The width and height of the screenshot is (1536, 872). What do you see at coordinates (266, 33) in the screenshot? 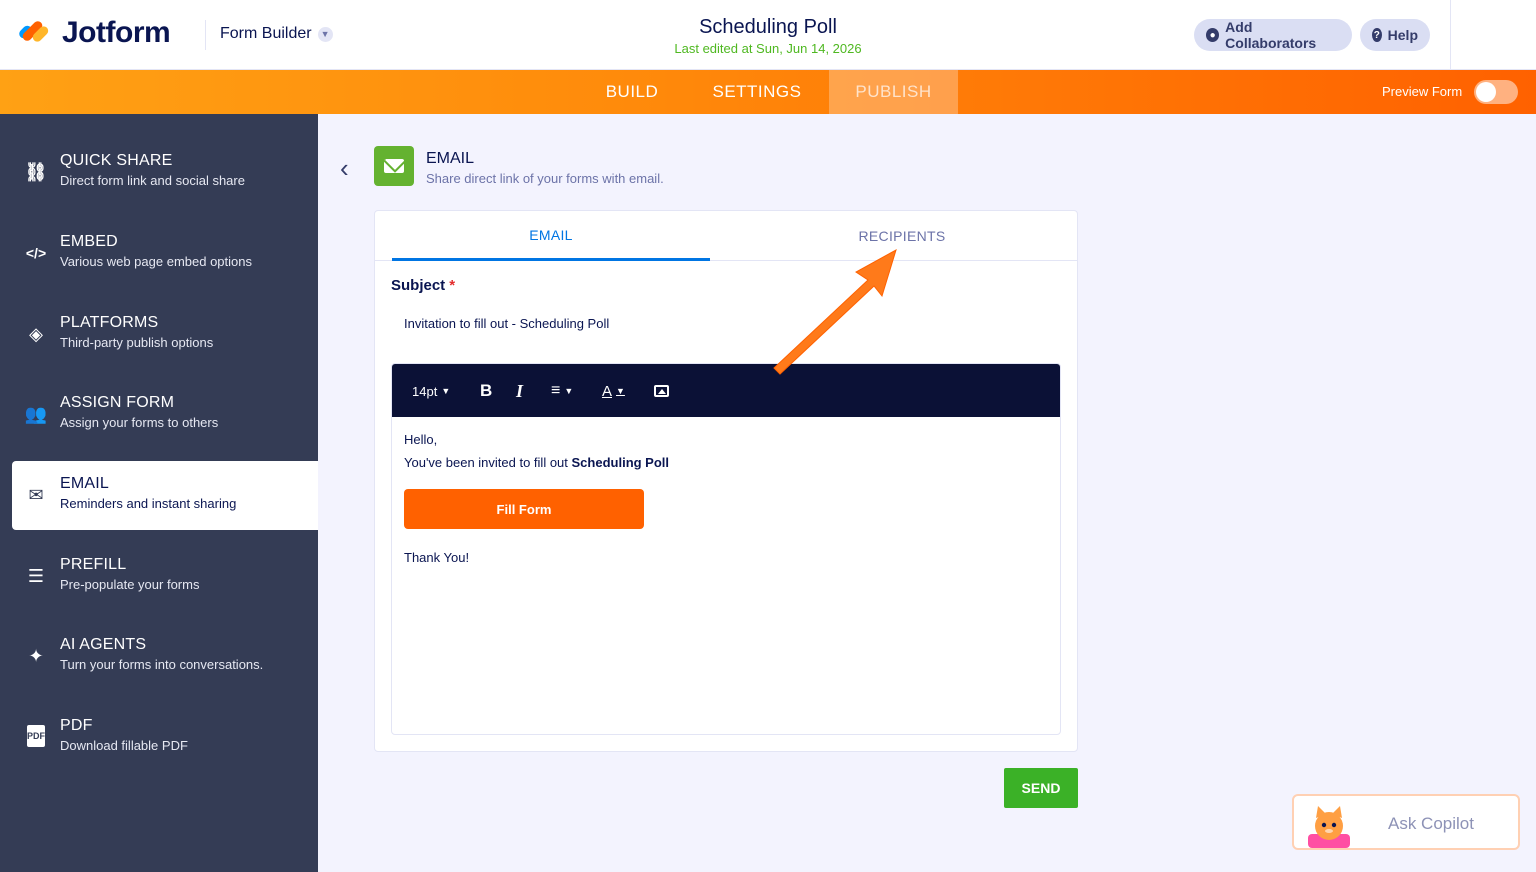
I see `form-builder-label: Form Builder` at bounding box center [266, 33].